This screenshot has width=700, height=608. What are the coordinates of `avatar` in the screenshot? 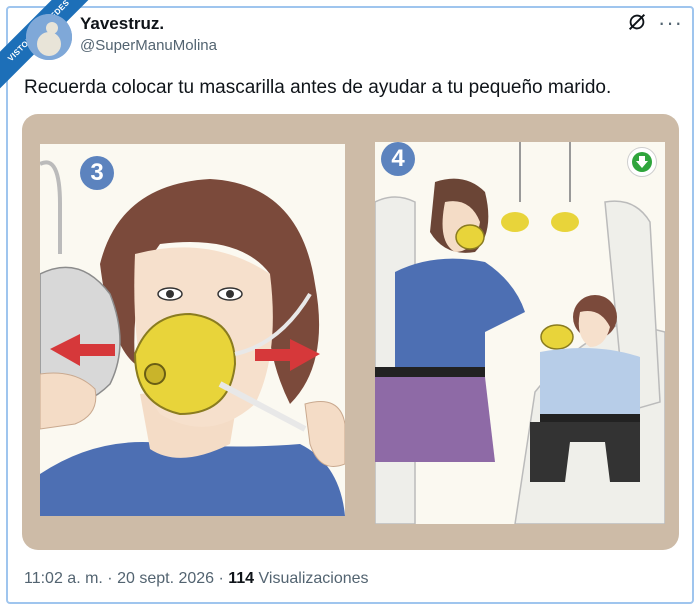 It's located at (49, 37).